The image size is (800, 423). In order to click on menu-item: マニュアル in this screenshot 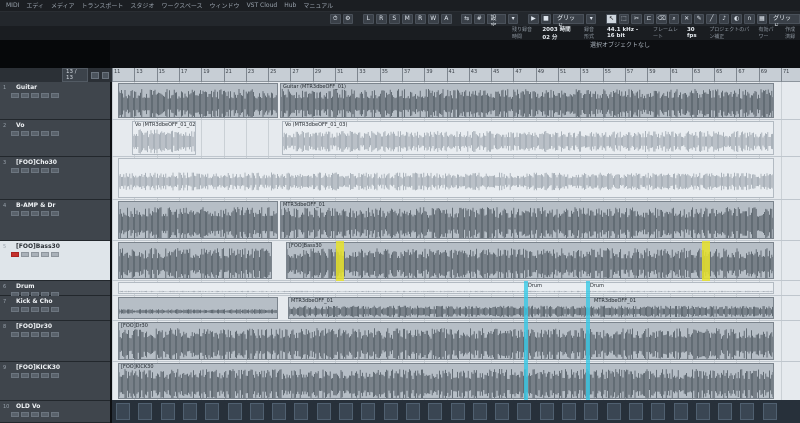, I will do `click(318, 5)`.